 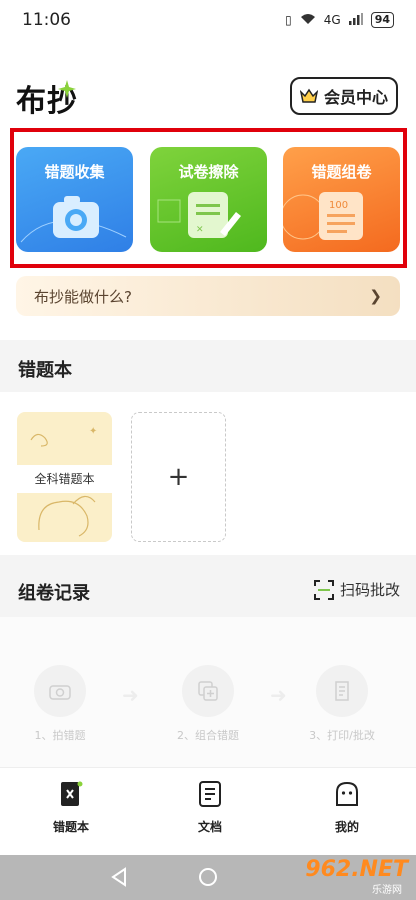 I want to click on scan-icon, so click(x=323, y=589).